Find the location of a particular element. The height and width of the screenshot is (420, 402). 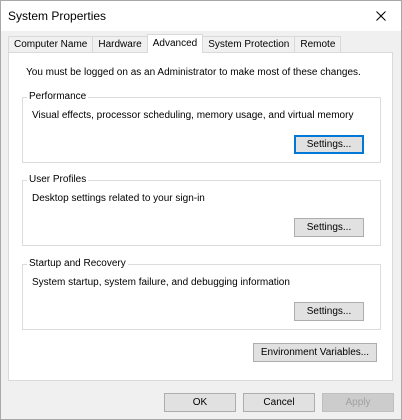

tab-computer-name: Computer Name is located at coordinates (51, 44).